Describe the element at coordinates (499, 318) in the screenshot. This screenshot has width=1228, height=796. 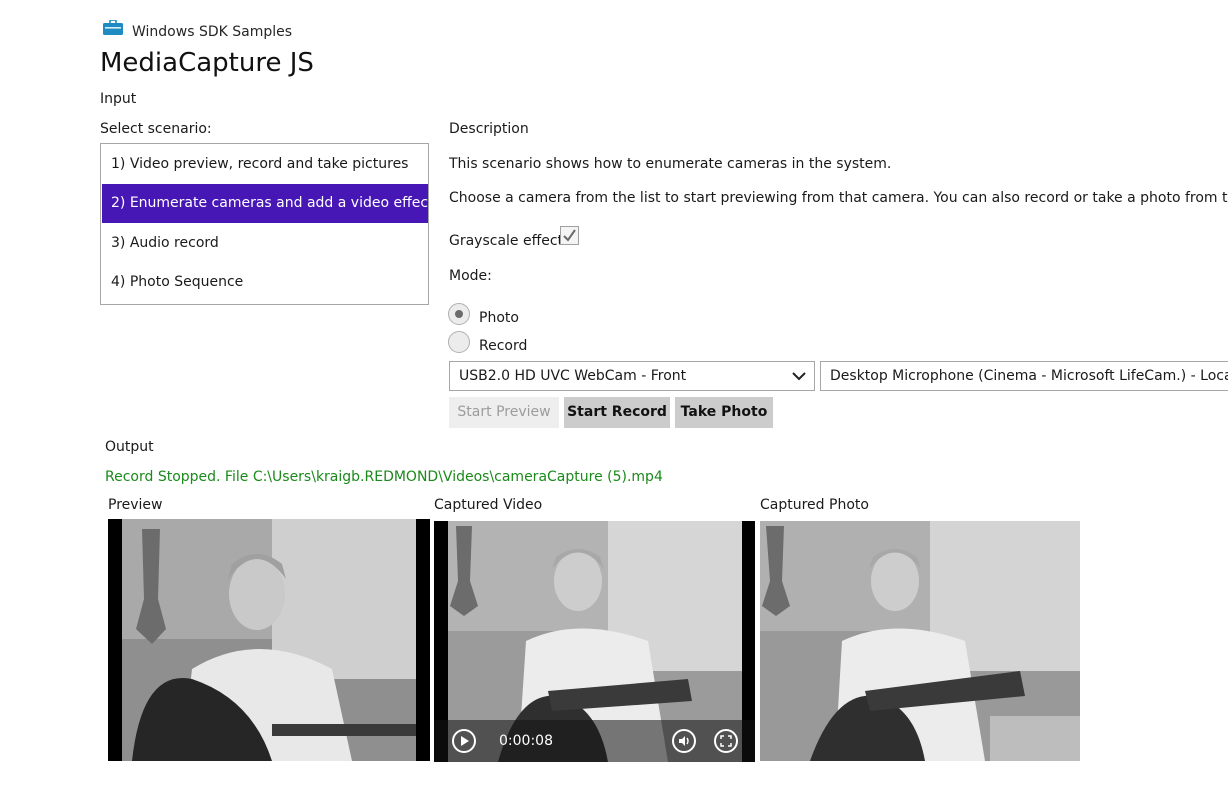
I see `photo-mode-label: Photo` at that location.